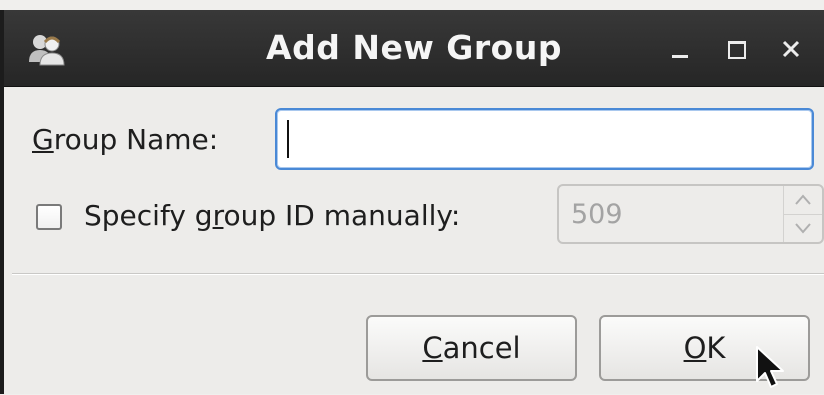 The image size is (824, 395). I want to click on specify-gid-label-part2: oup ID manually:, so click(342, 215).